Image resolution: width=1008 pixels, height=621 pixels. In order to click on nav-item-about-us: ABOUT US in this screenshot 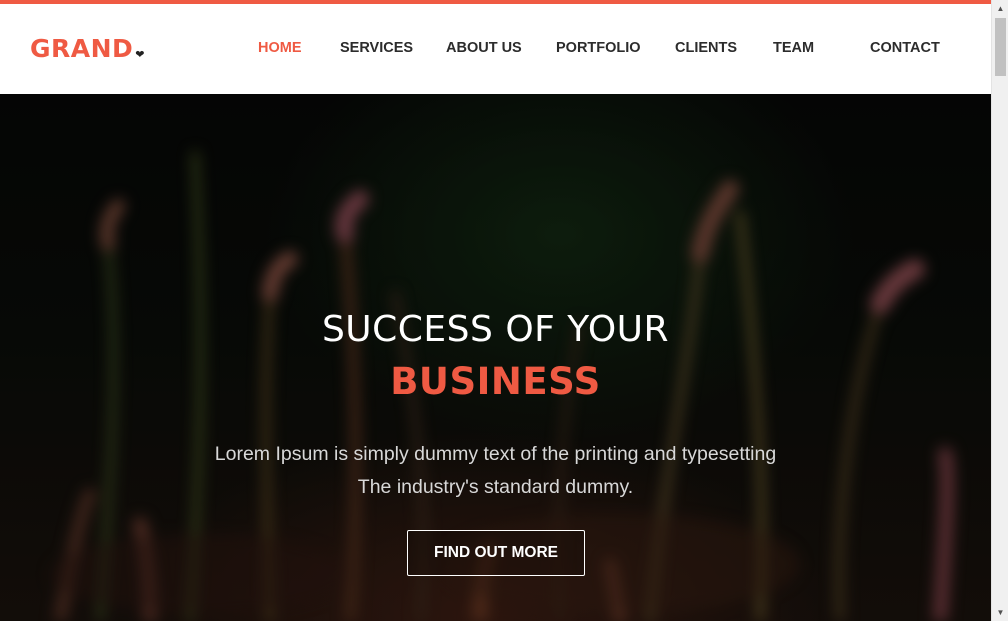, I will do `click(484, 48)`.